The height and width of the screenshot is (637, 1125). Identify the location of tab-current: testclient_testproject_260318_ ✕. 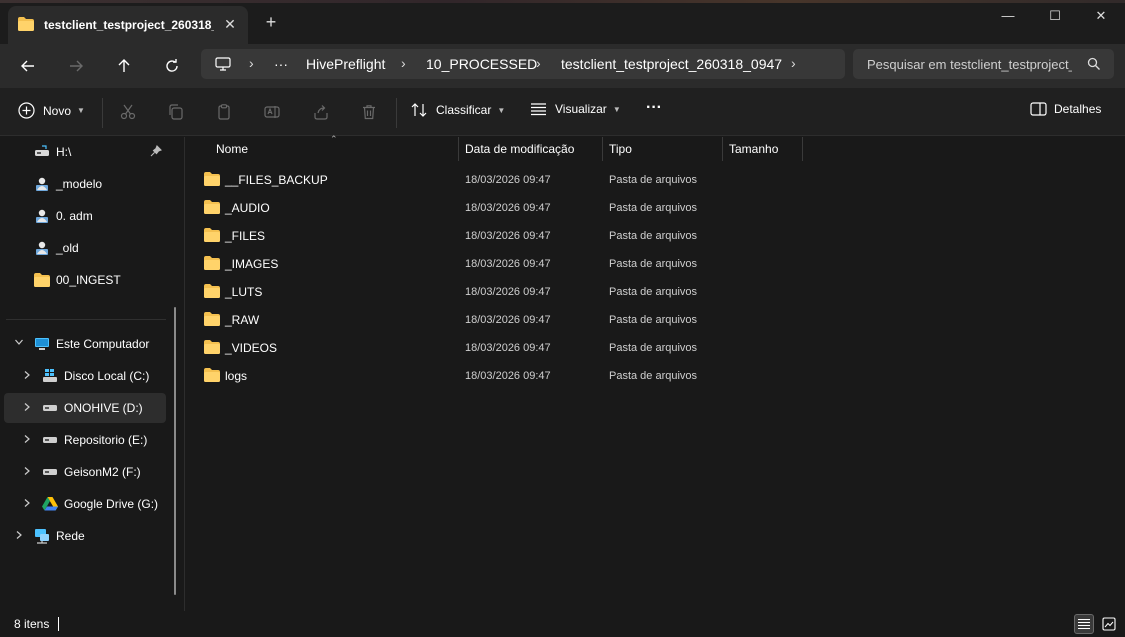
(128, 25).